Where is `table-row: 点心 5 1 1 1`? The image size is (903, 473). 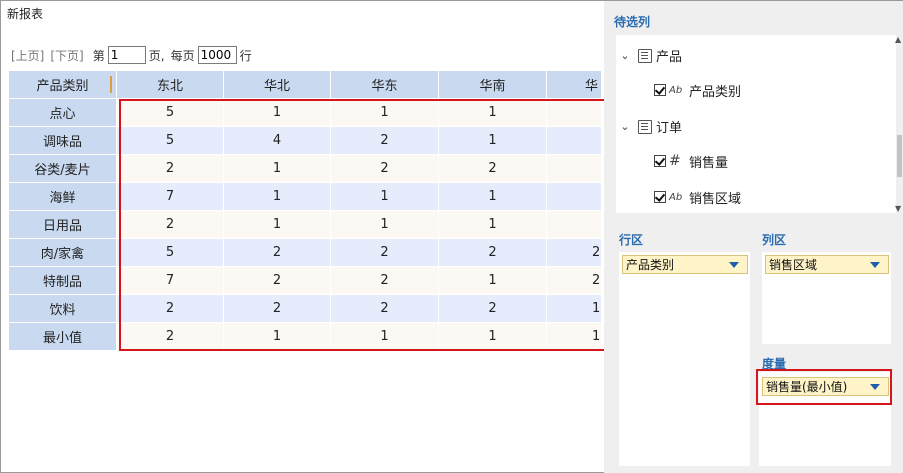 table-row: 点心 5 1 1 1 is located at coordinates (305, 113).